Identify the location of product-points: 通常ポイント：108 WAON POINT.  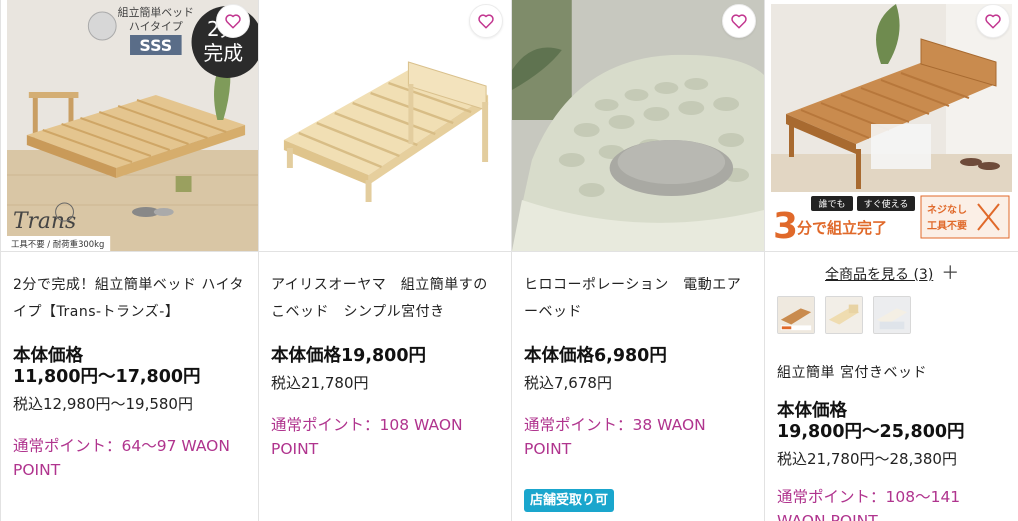
(367, 437).